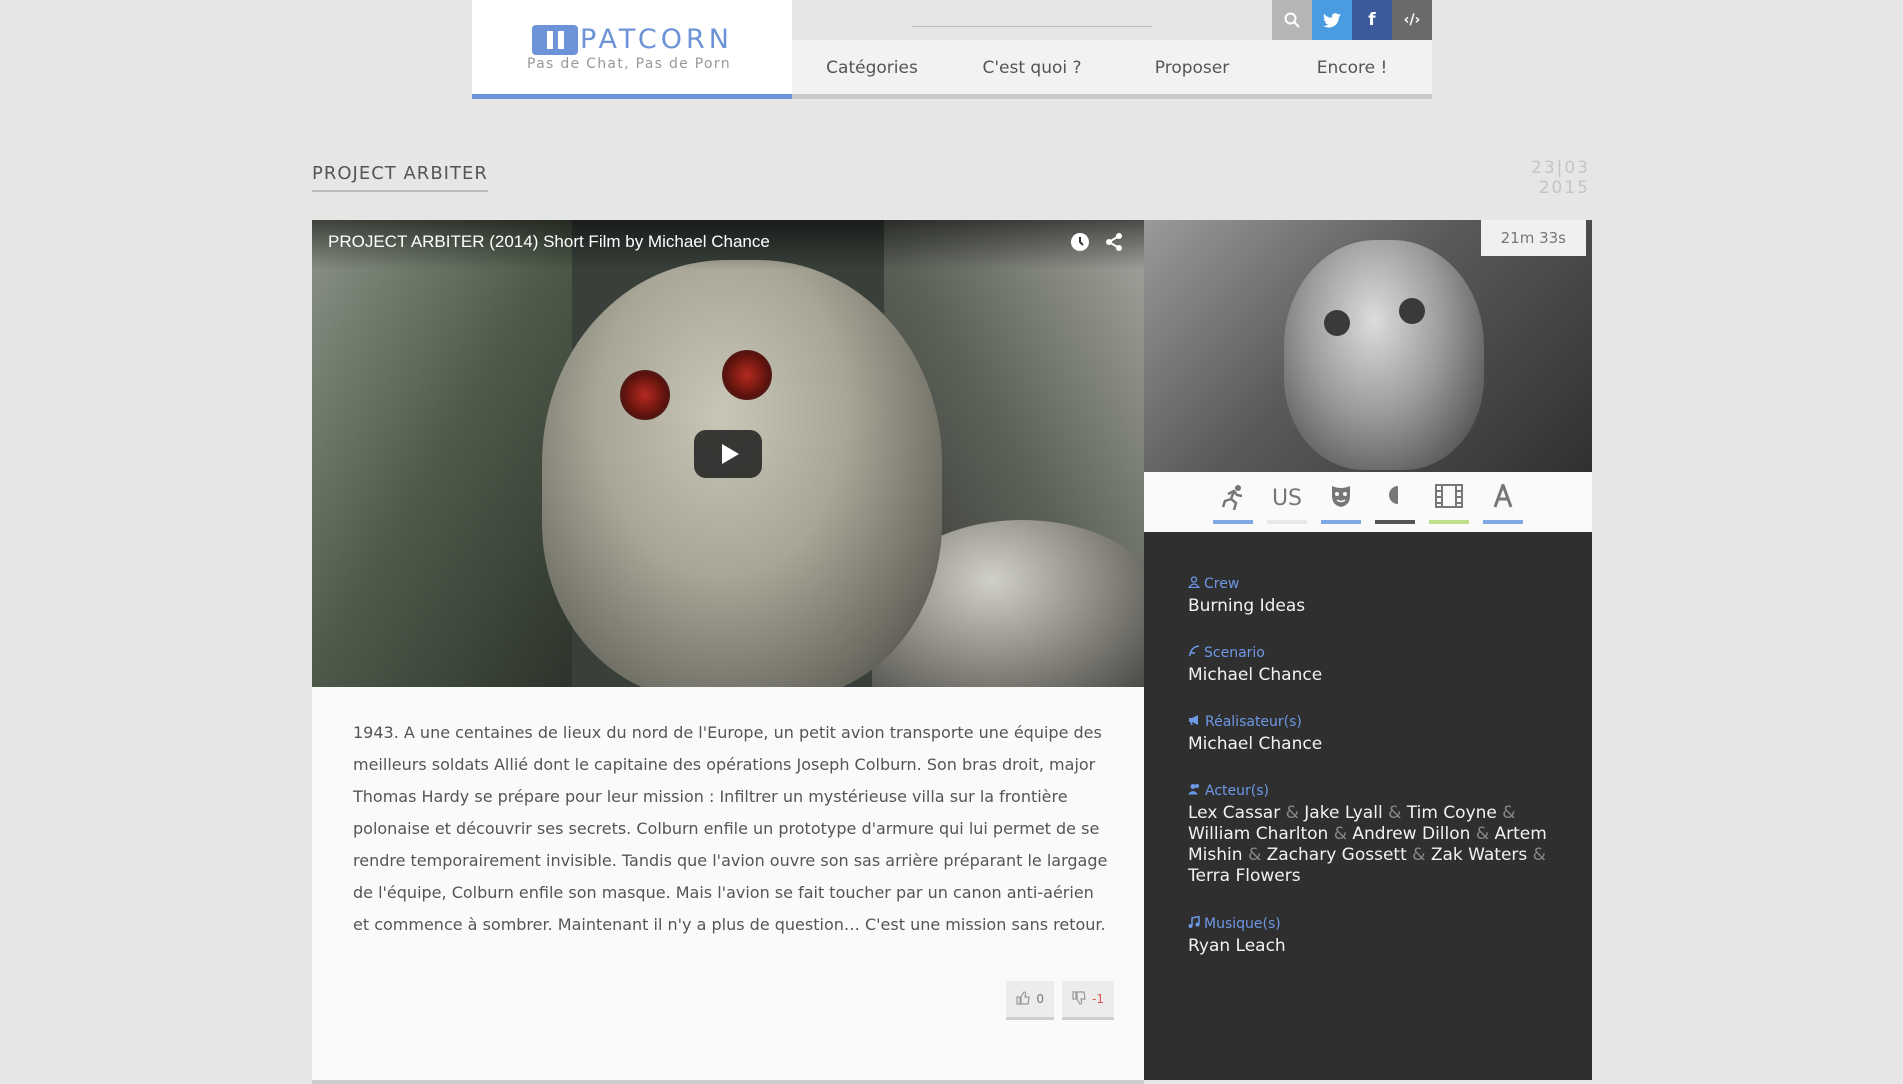 The width and height of the screenshot is (1903, 1084). Describe the element at coordinates (1503, 497) in the screenshot. I see `letter-a-icon` at that location.